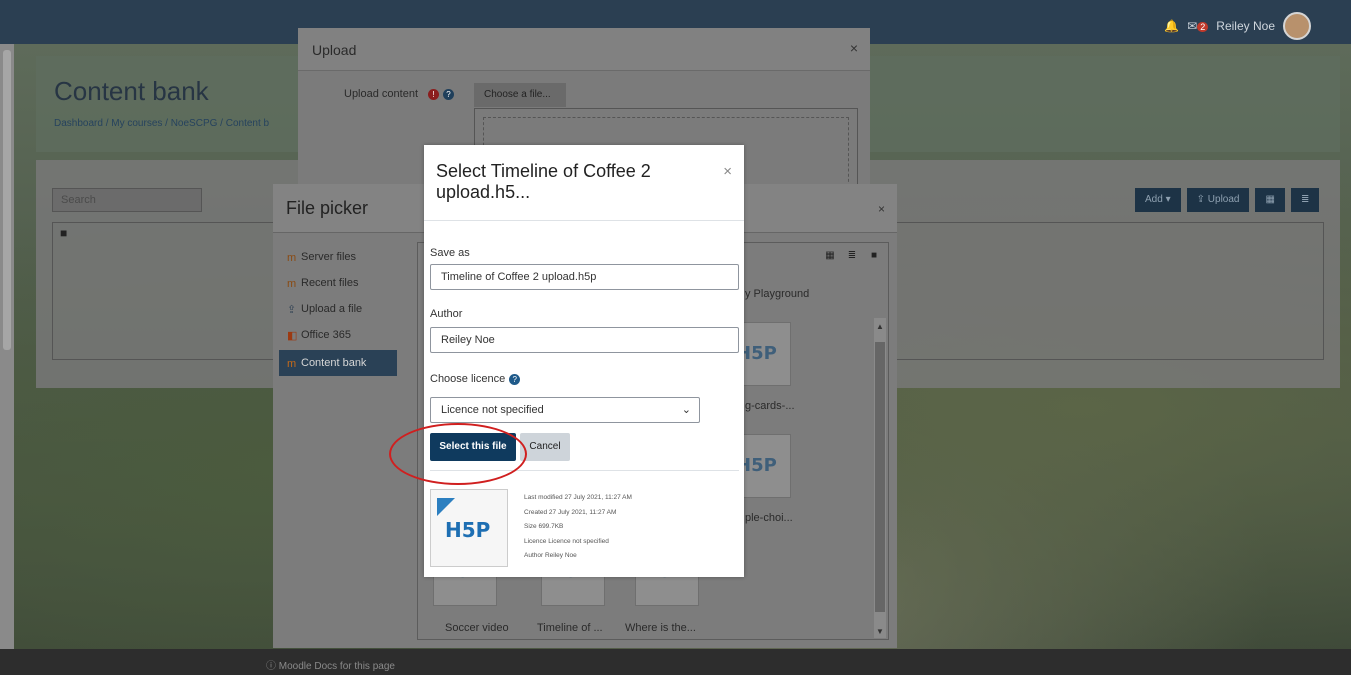 The height and width of the screenshot is (675, 1351). What do you see at coordinates (458, 454) in the screenshot?
I see `highlight-annotation` at bounding box center [458, 454].